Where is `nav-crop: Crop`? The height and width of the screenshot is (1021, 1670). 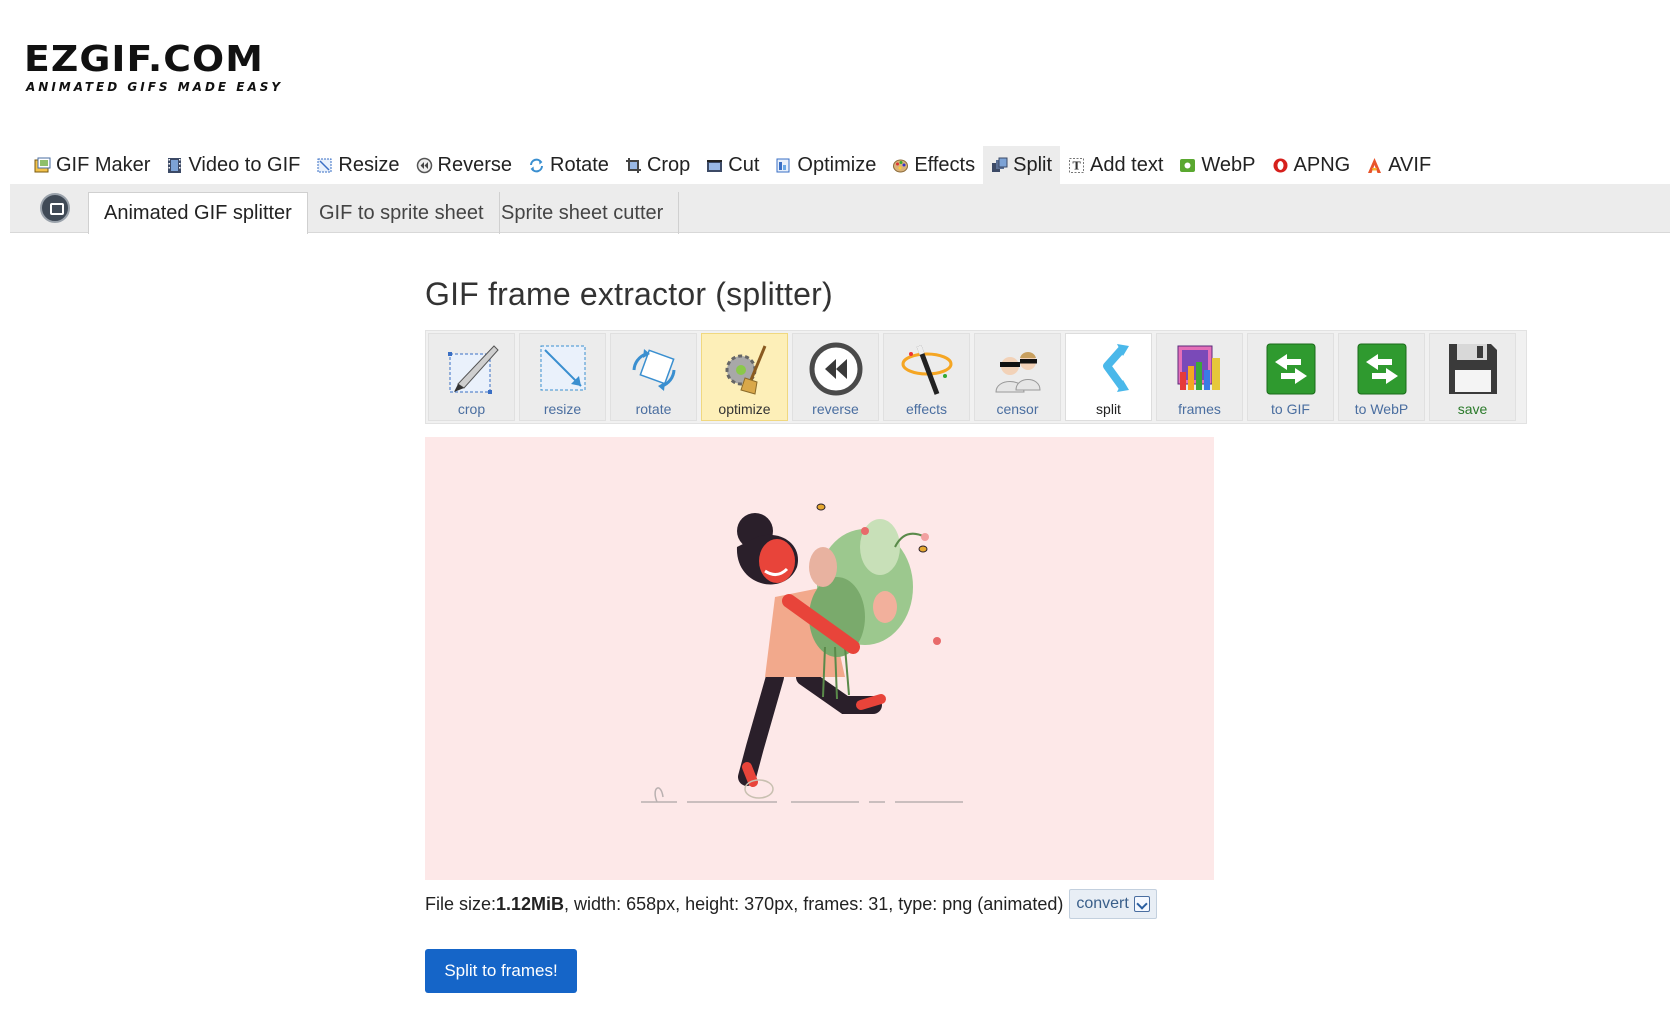
nav-crop: Crop is located at coordinates (657, 165).